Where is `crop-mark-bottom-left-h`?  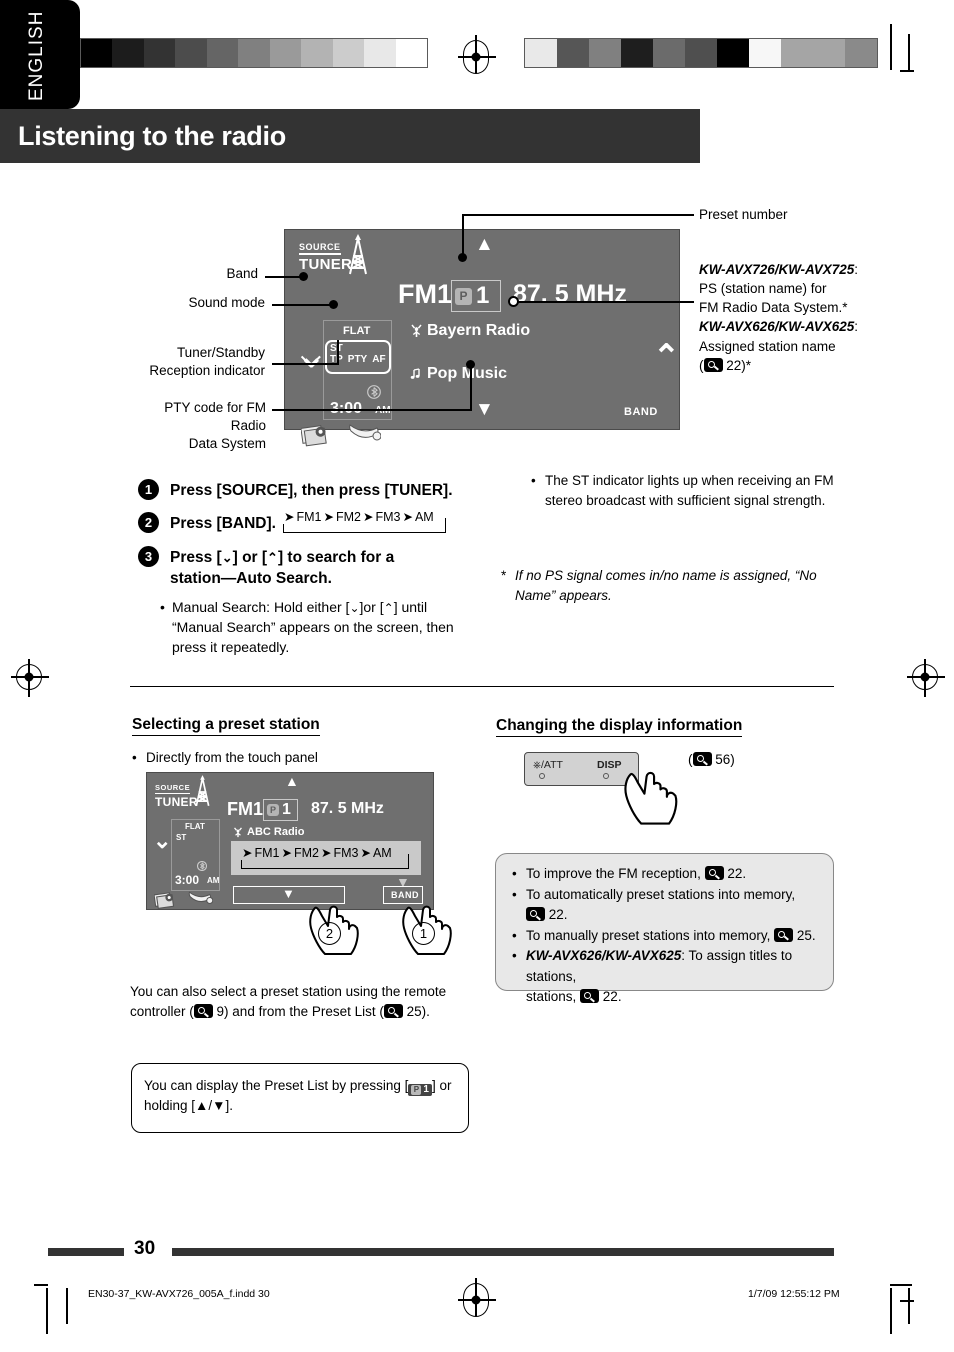
crop-mark-bottom-left-h is located at coordinates (41, 1285).